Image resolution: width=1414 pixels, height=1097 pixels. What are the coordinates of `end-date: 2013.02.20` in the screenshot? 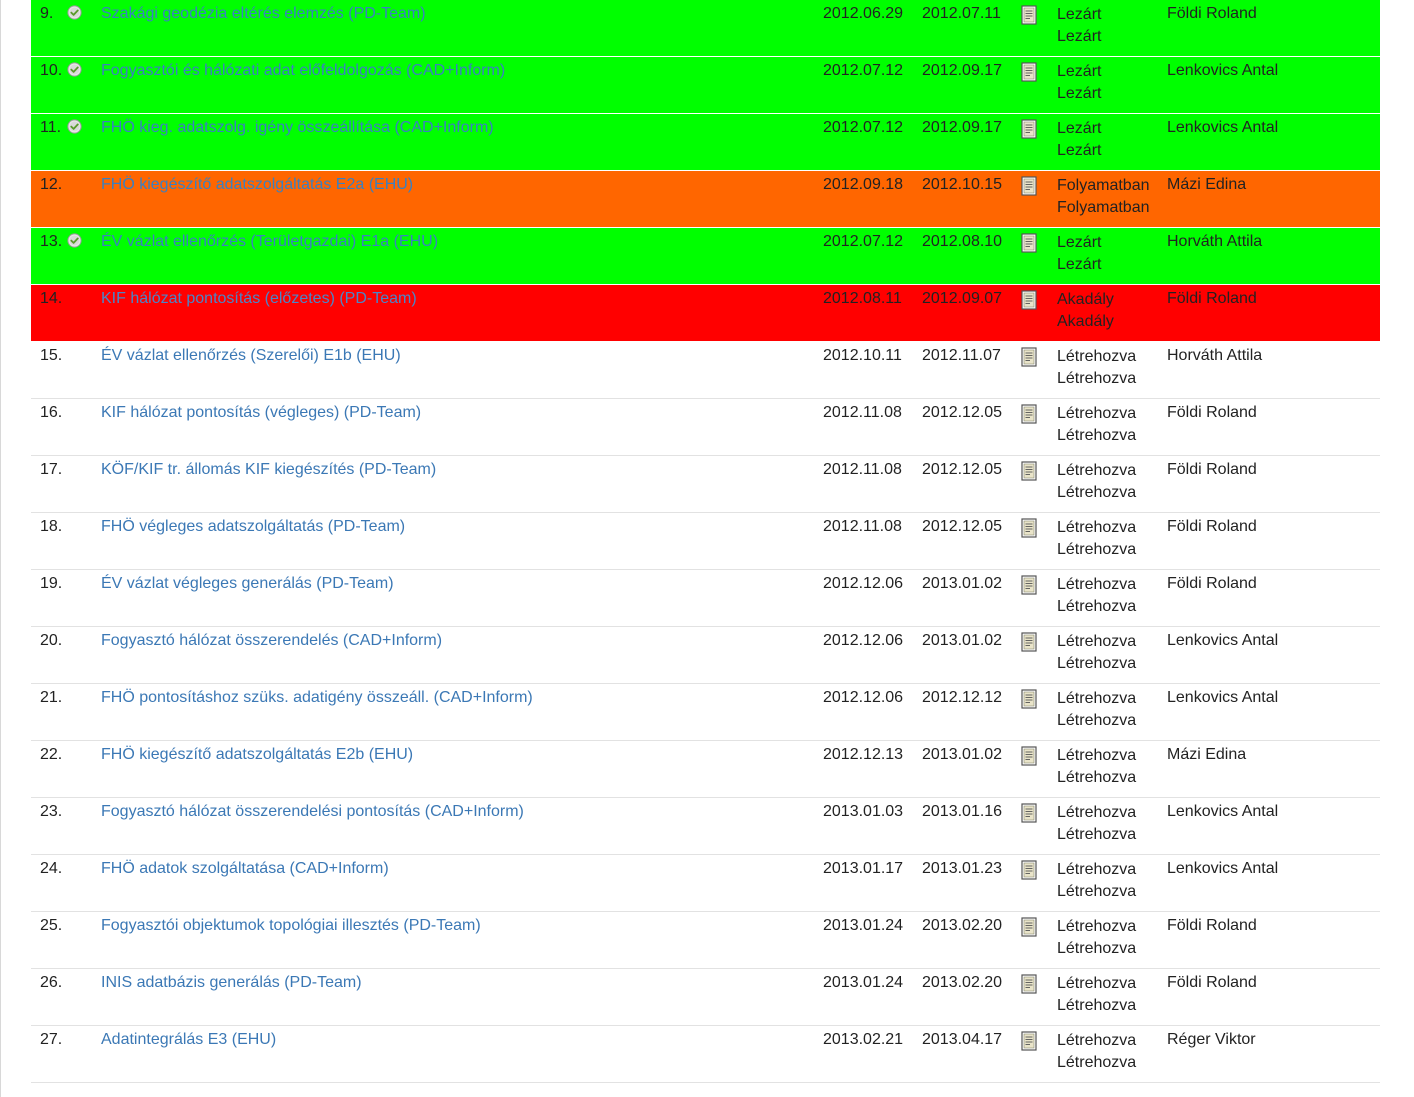 It's located at (962, 982).